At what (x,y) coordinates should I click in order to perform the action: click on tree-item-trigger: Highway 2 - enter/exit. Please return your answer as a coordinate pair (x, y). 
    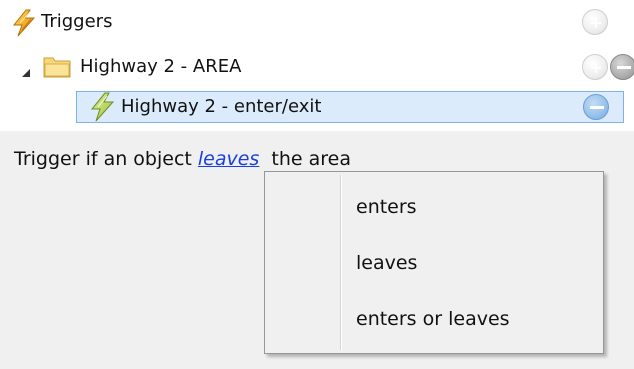
    Looking at the image, I should click on (317, 107).